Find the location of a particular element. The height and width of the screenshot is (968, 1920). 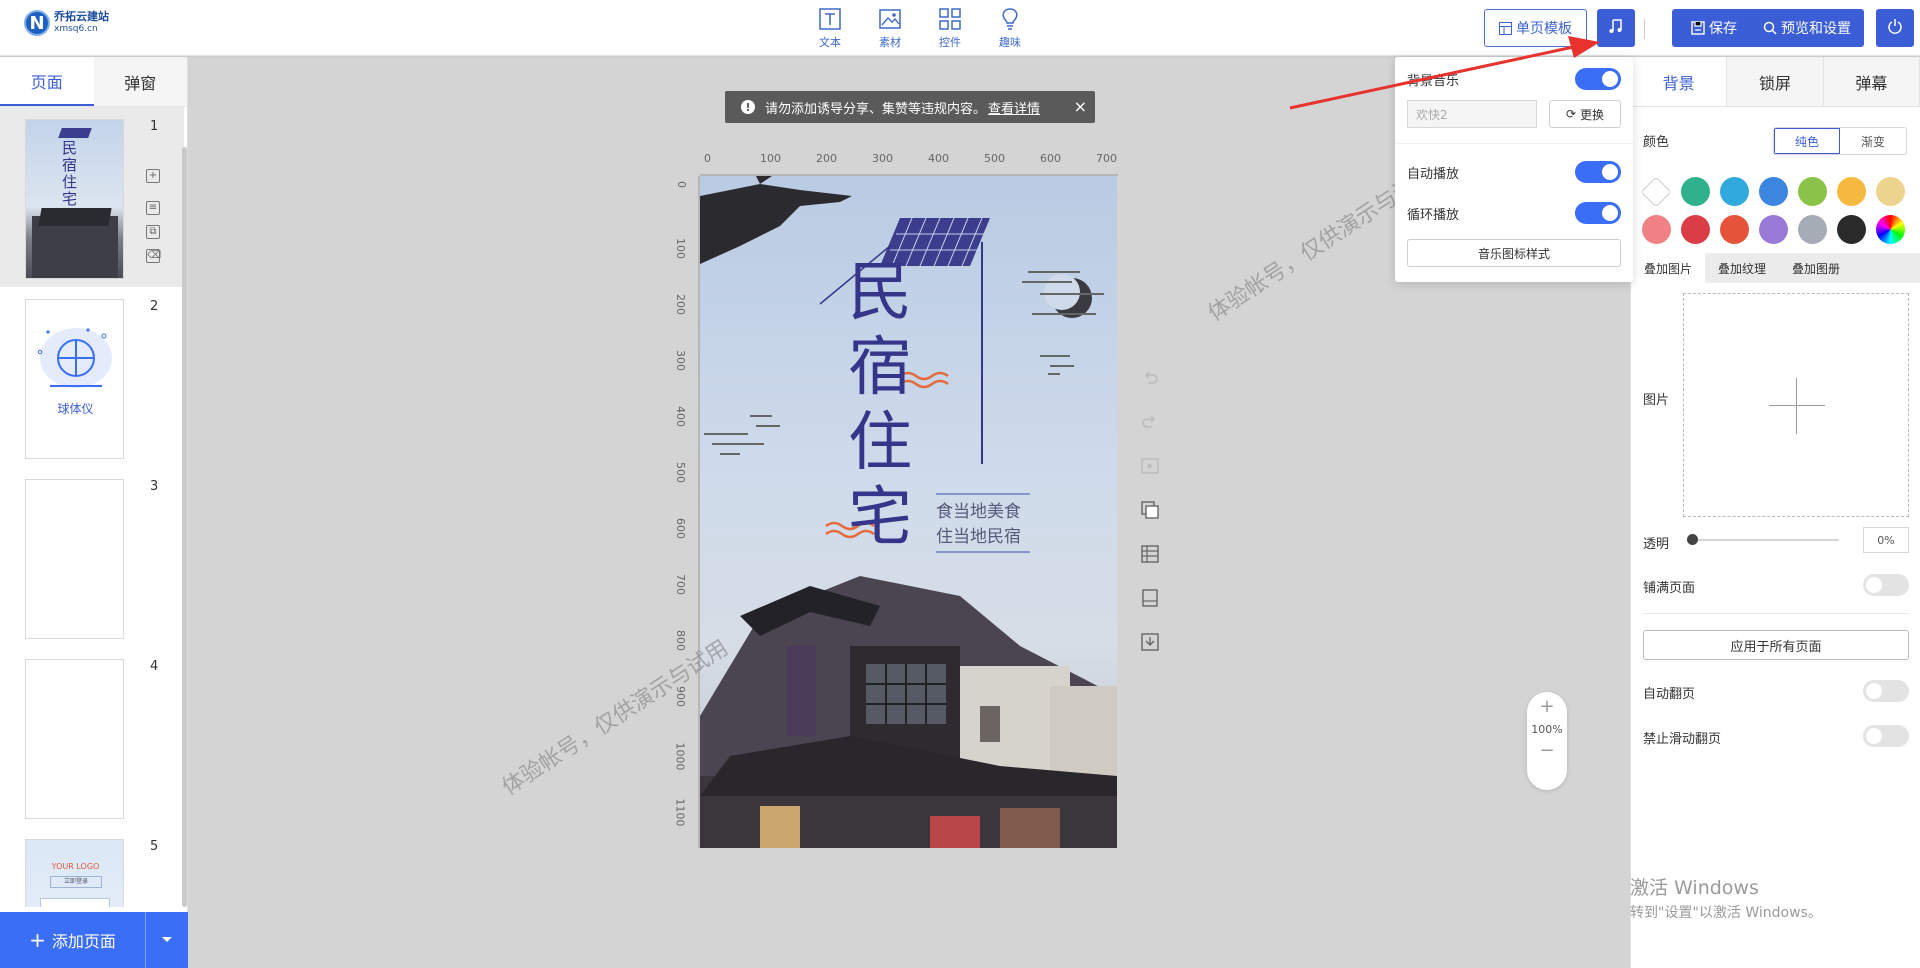

page-thumbnail: 民宿住宅 is located at coordinates (74, 199).